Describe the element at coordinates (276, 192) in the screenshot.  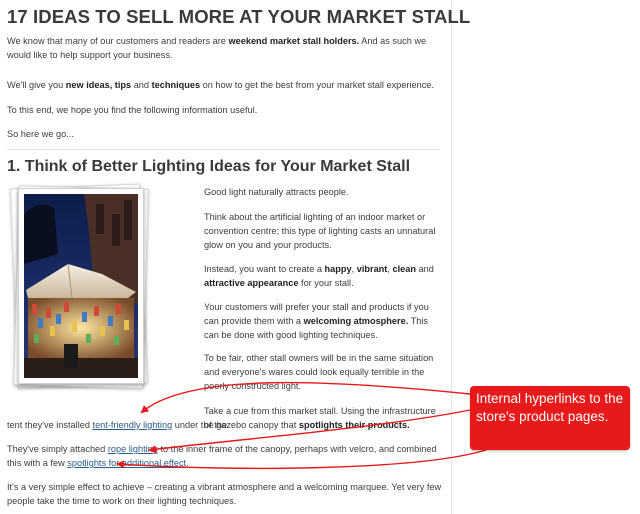
I see `paragraph-good-light: Good light naturally attracts people.` at that location.